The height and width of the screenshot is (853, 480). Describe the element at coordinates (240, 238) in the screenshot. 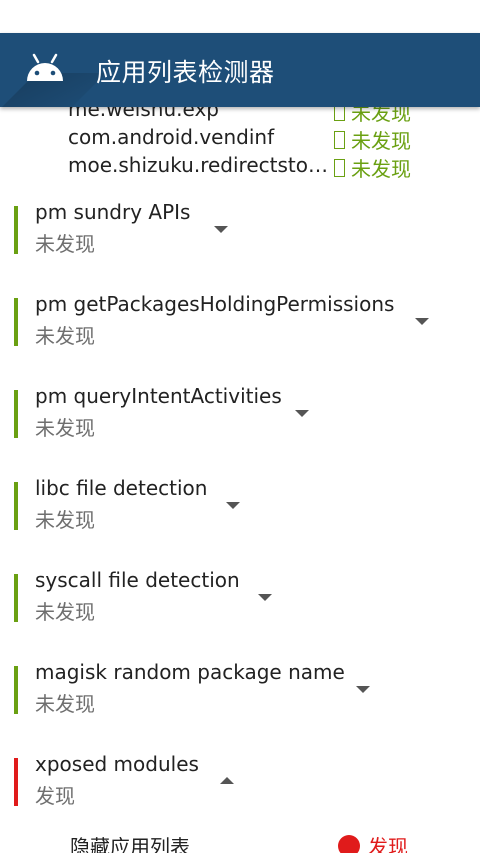

I see `check-item-pm-sundry-apis: pm sundry APIs 未发现` at that location.